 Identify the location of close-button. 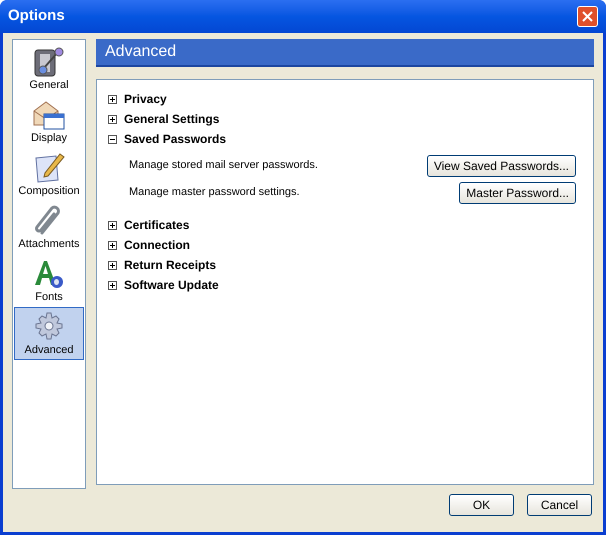
(587, 16).